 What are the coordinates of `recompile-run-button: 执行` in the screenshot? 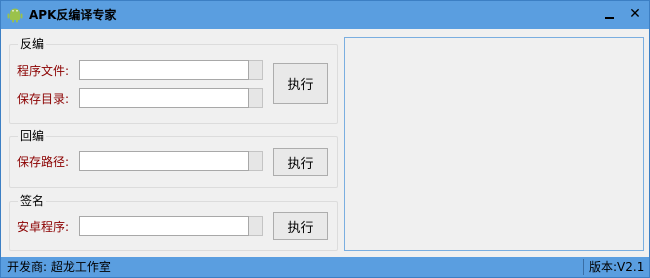 It's located at (300, 162).